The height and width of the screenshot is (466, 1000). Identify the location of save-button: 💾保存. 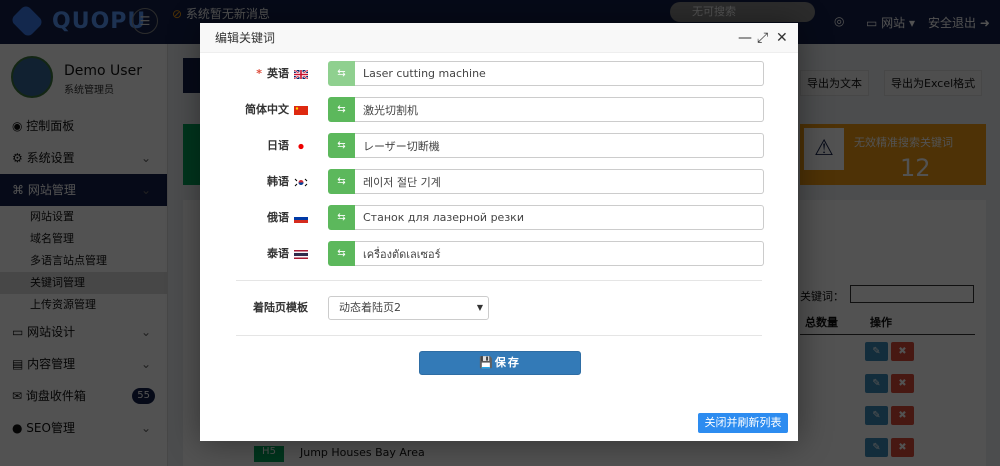
(500, 363).